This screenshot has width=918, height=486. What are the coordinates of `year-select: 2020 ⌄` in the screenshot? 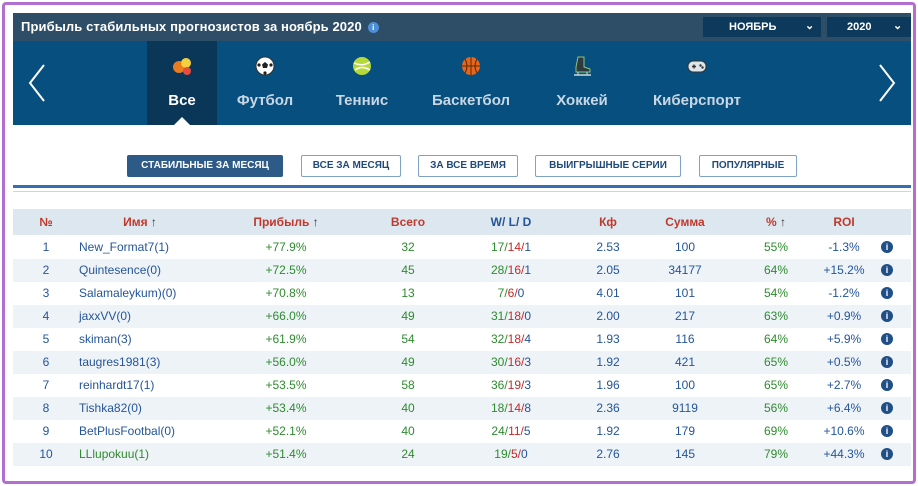 It's located at (869, 27).